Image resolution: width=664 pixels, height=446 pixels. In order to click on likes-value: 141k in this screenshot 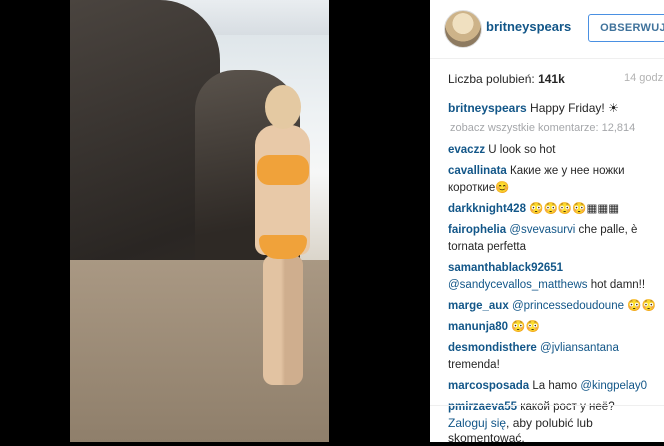, I will do `click(551, 79)`.